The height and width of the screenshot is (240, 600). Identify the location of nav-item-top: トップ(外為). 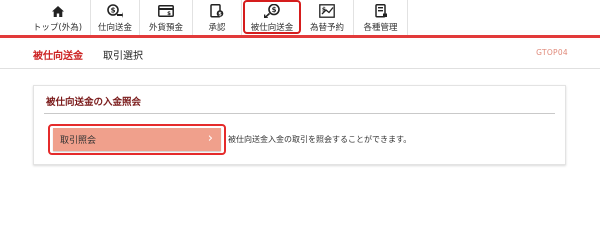
(58, 17).